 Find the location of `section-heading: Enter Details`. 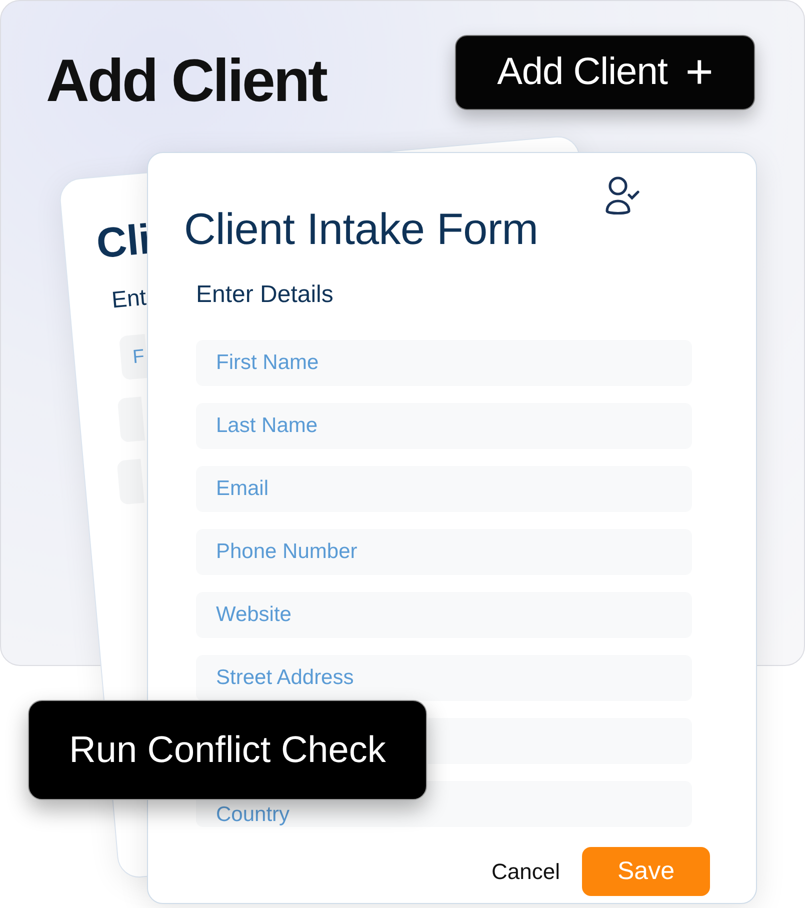

section-heading: Enter Details is located at coordinates (265, 295).